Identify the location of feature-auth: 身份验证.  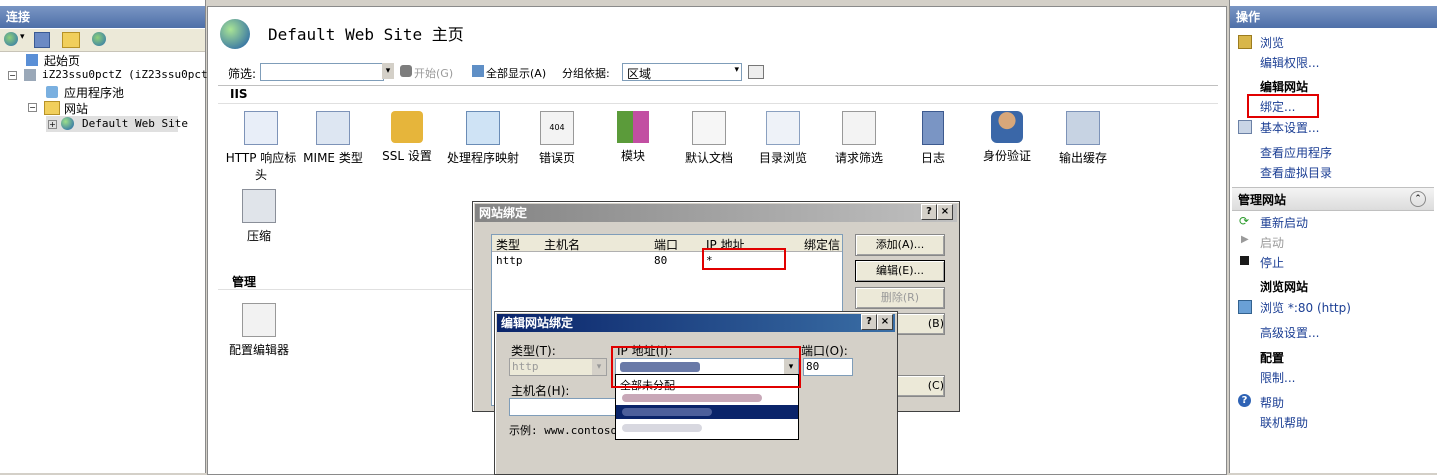
(1007, 137).